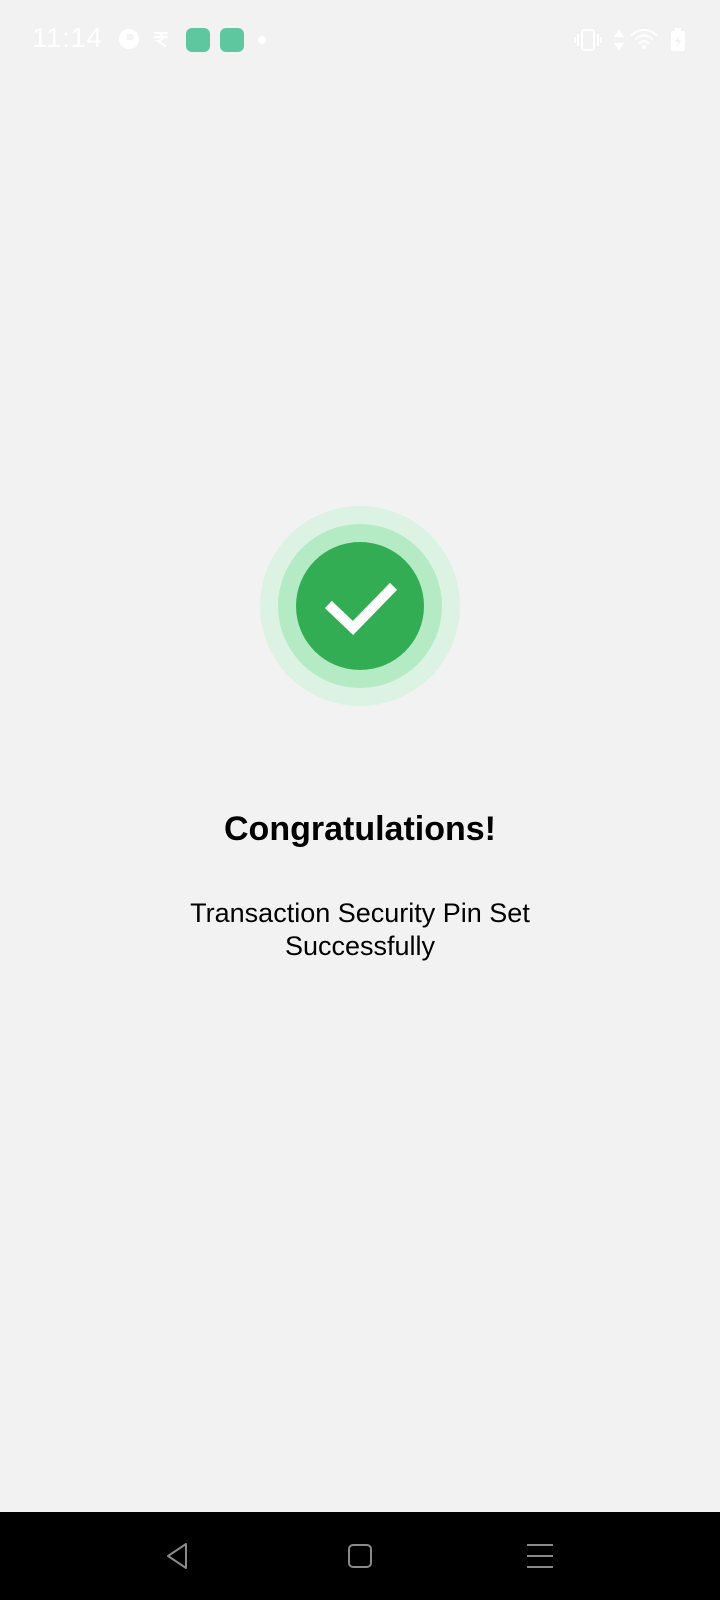 This screenshot has width=720, height=1600. I want to click on app-logo-icon, so click(129, 39).